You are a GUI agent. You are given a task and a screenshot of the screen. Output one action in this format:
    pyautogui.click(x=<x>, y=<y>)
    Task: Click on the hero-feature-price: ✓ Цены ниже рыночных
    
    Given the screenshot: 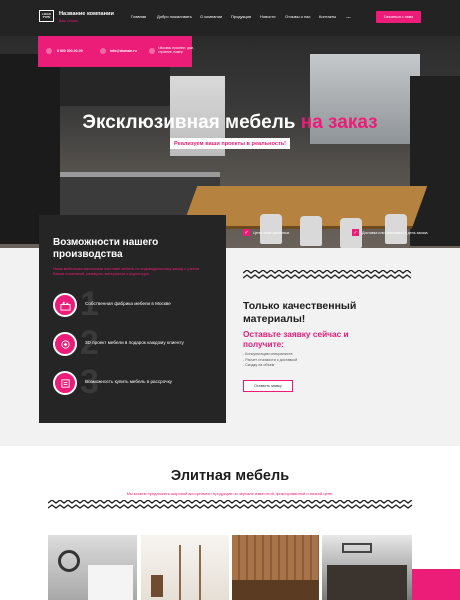 What is the action you would take?
    pyautogui.click(x=266, y=232)
    